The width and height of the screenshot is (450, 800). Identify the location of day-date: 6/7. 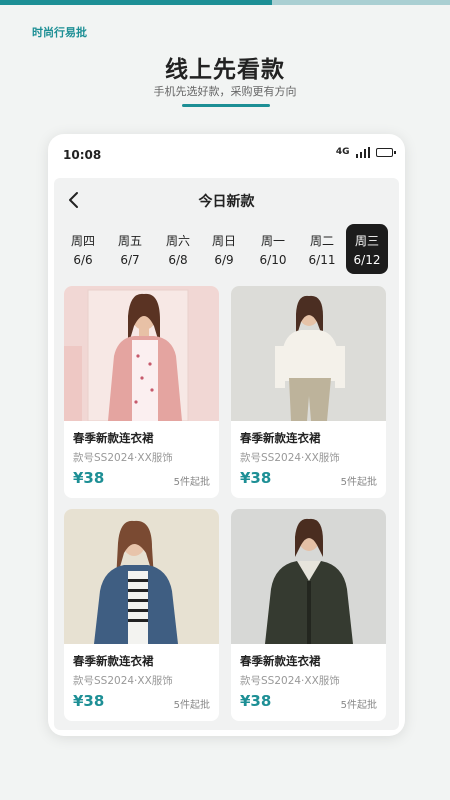
(130, 260).